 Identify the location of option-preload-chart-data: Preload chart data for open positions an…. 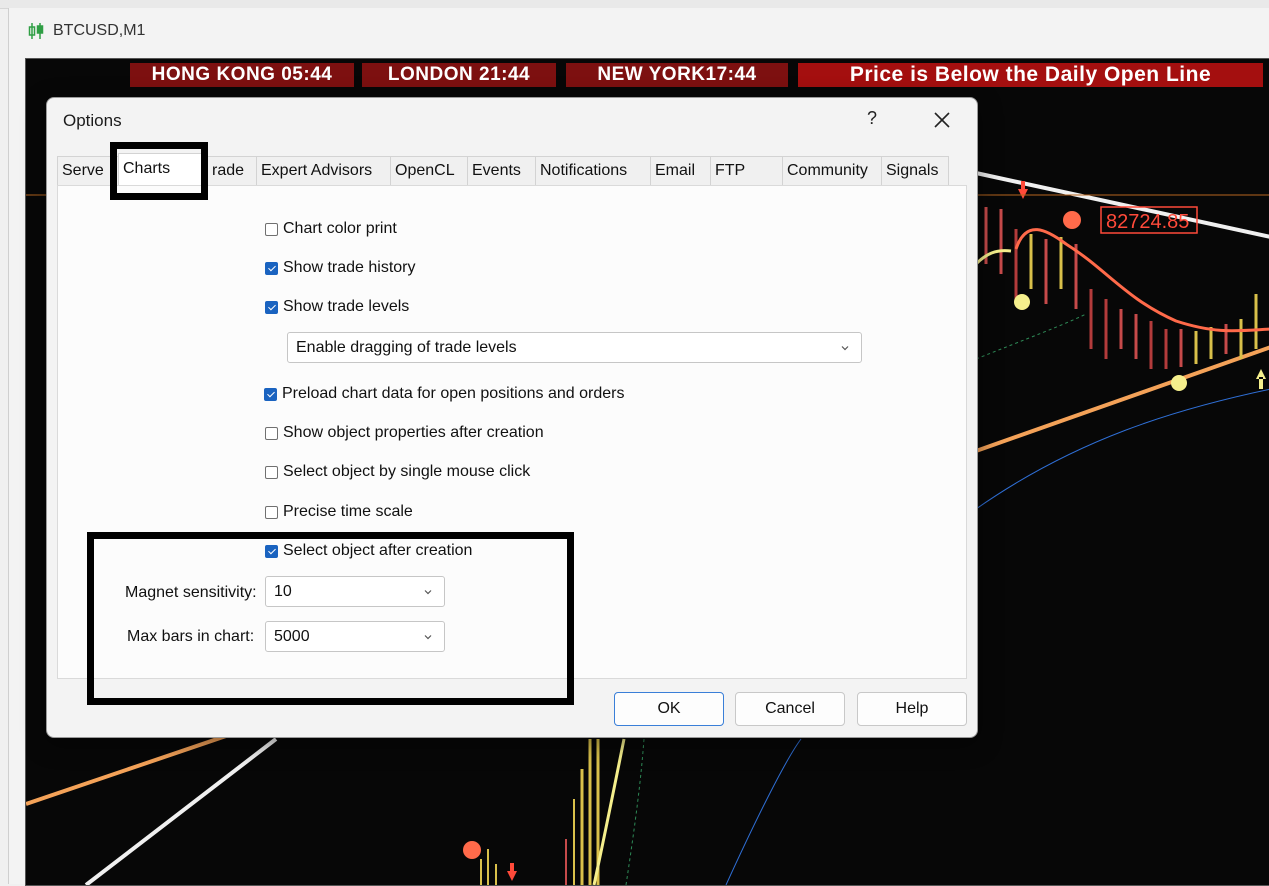
(444, 394).